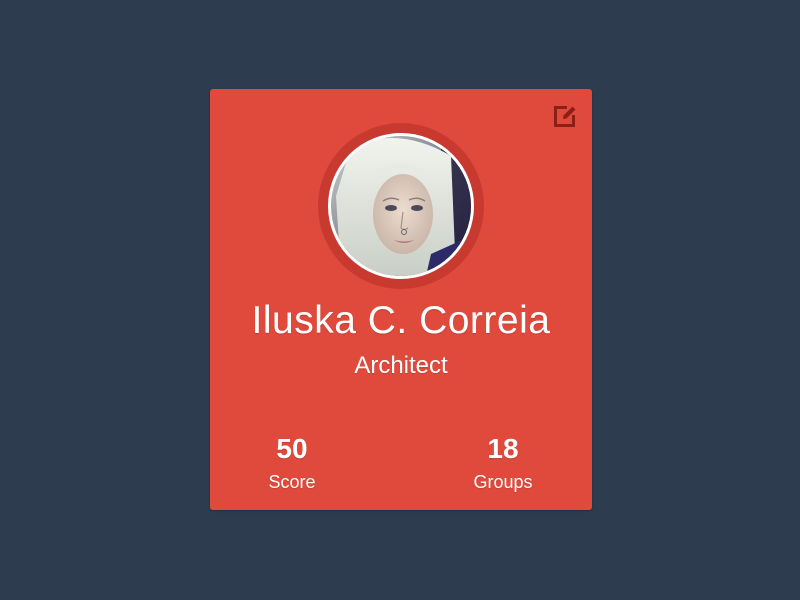 Image resolution: width=800 pixels, height=600 pixels. What do you see at coordinates (292, 448) in the screenshot?
I see `stat-score-value: 50` at bounding box center [292, 448].